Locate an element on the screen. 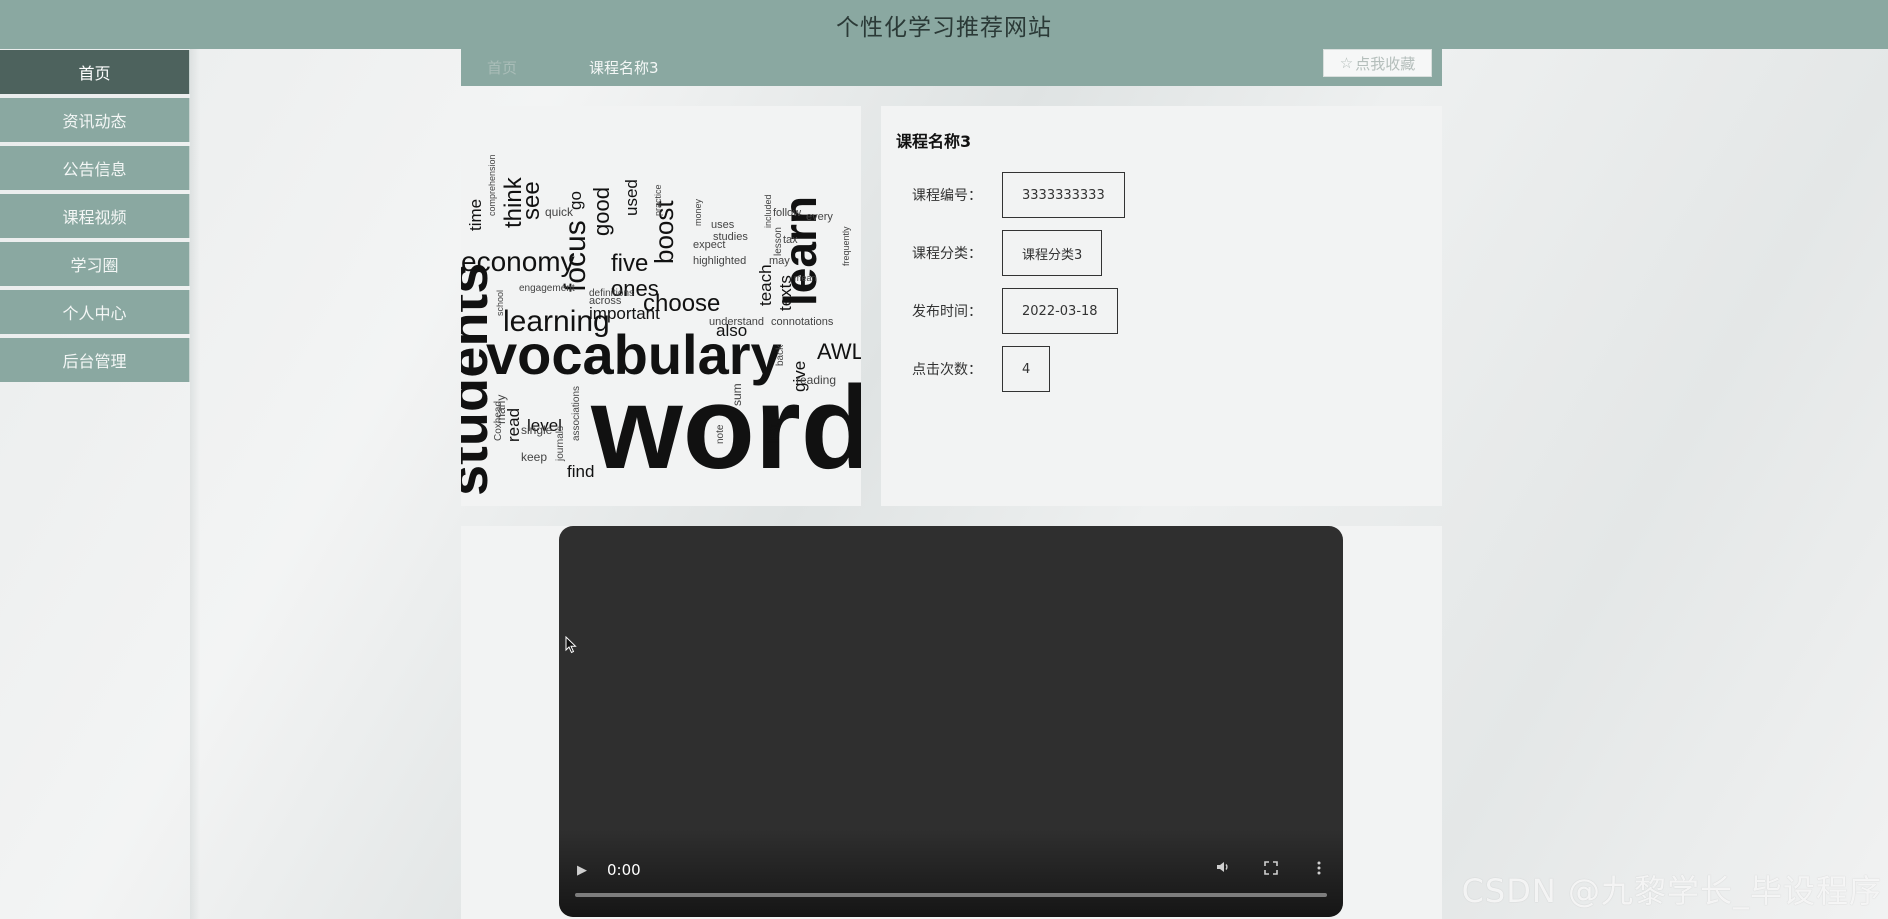 This screenshot has width=1888, height=919. word-cloud-word: economy is located at coordinates (518, 261).